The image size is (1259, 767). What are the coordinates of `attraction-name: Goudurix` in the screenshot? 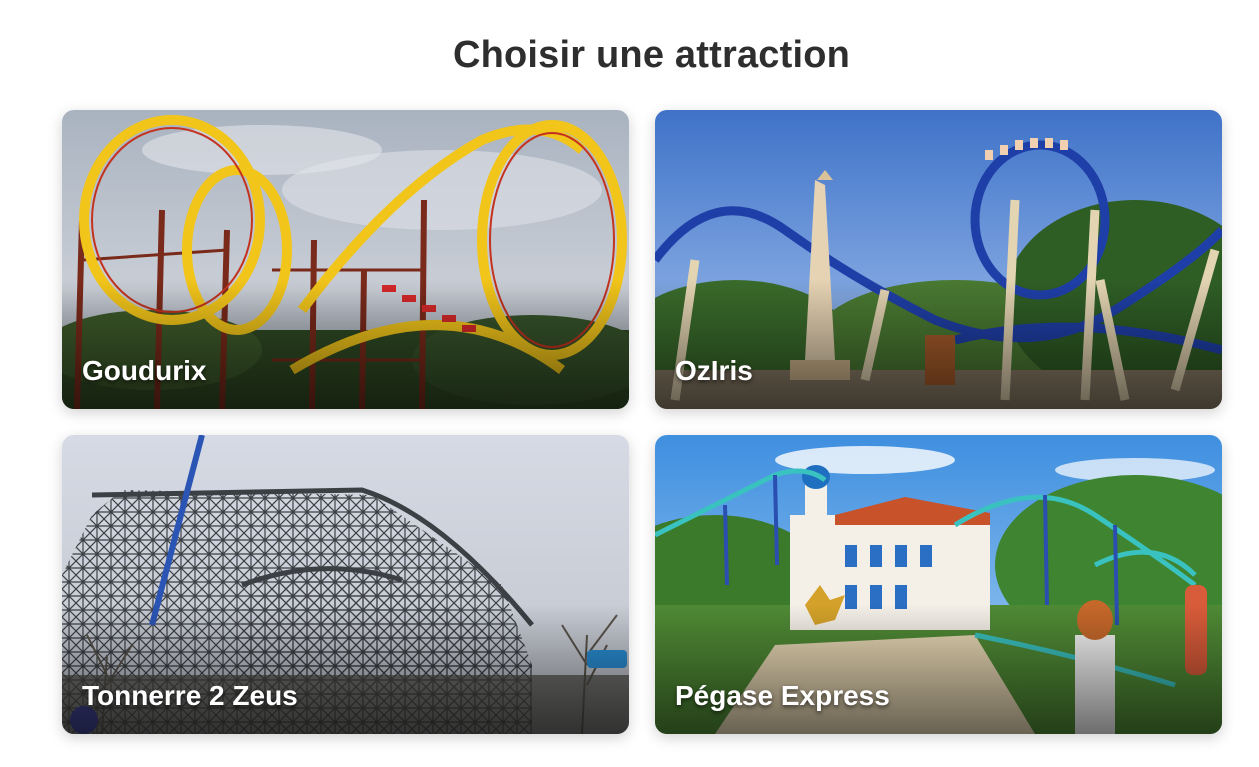 It's located at (144, 370).